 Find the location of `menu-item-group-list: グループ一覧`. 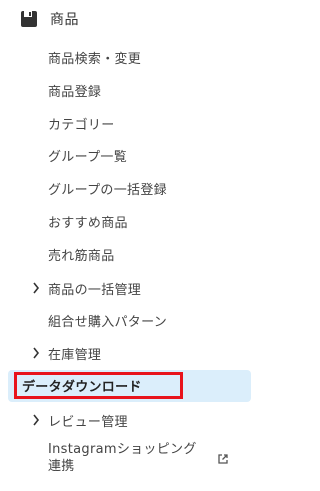

menu-item-group-list: グループ一覧 is located at coordinates (87, 155).